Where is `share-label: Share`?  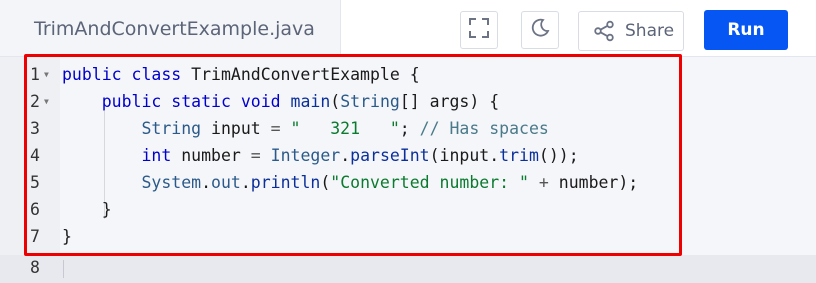
share-label: Share is located at coordinates (650, 31).